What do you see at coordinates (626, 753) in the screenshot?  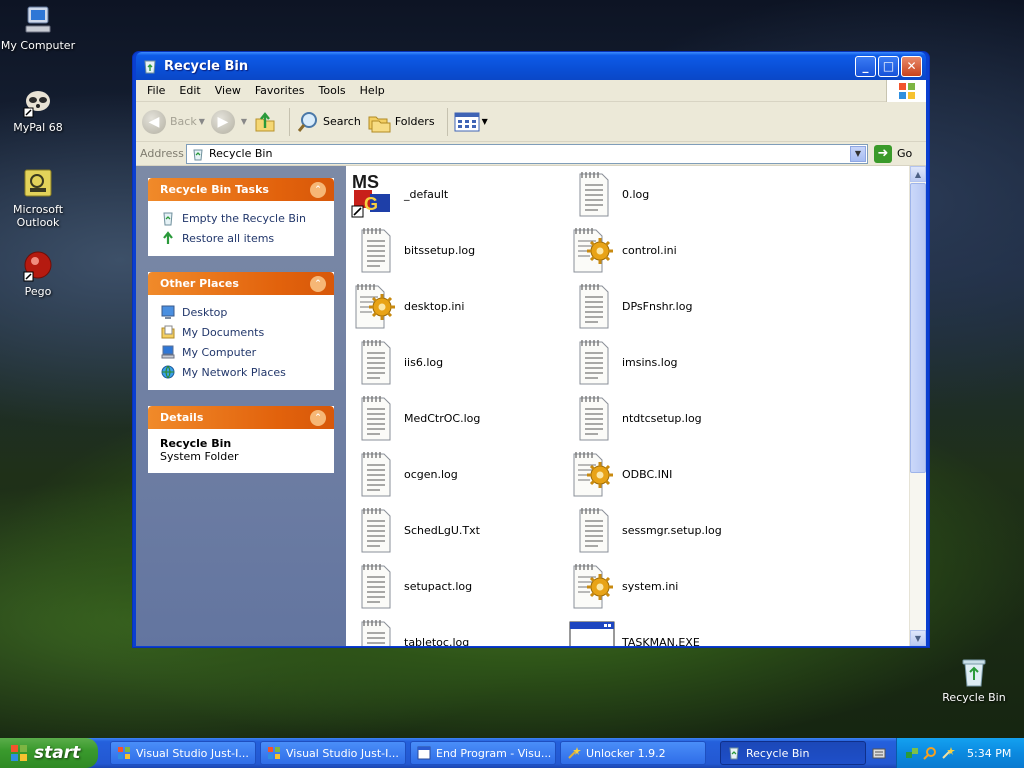 I see `task-label: Unlocker 1.9.2` at bounding box center [626, 753].